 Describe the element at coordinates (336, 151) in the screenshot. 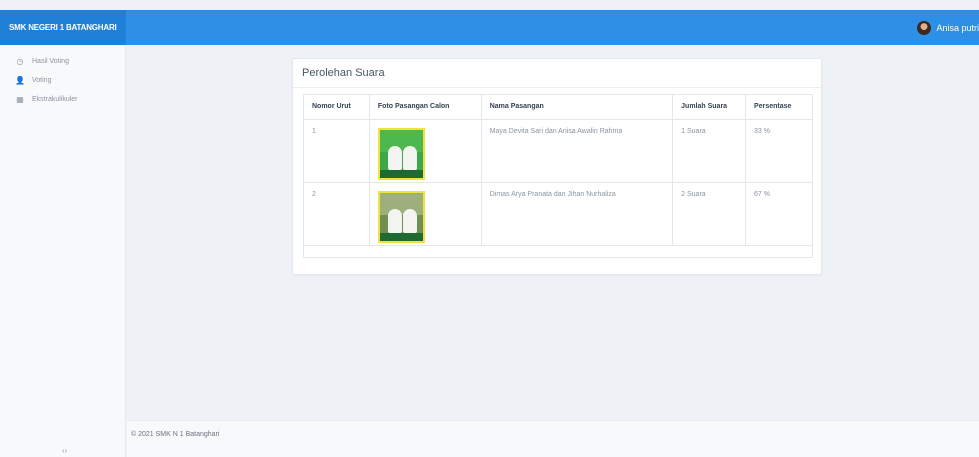

I see `cell-nomor: 1` at that location.